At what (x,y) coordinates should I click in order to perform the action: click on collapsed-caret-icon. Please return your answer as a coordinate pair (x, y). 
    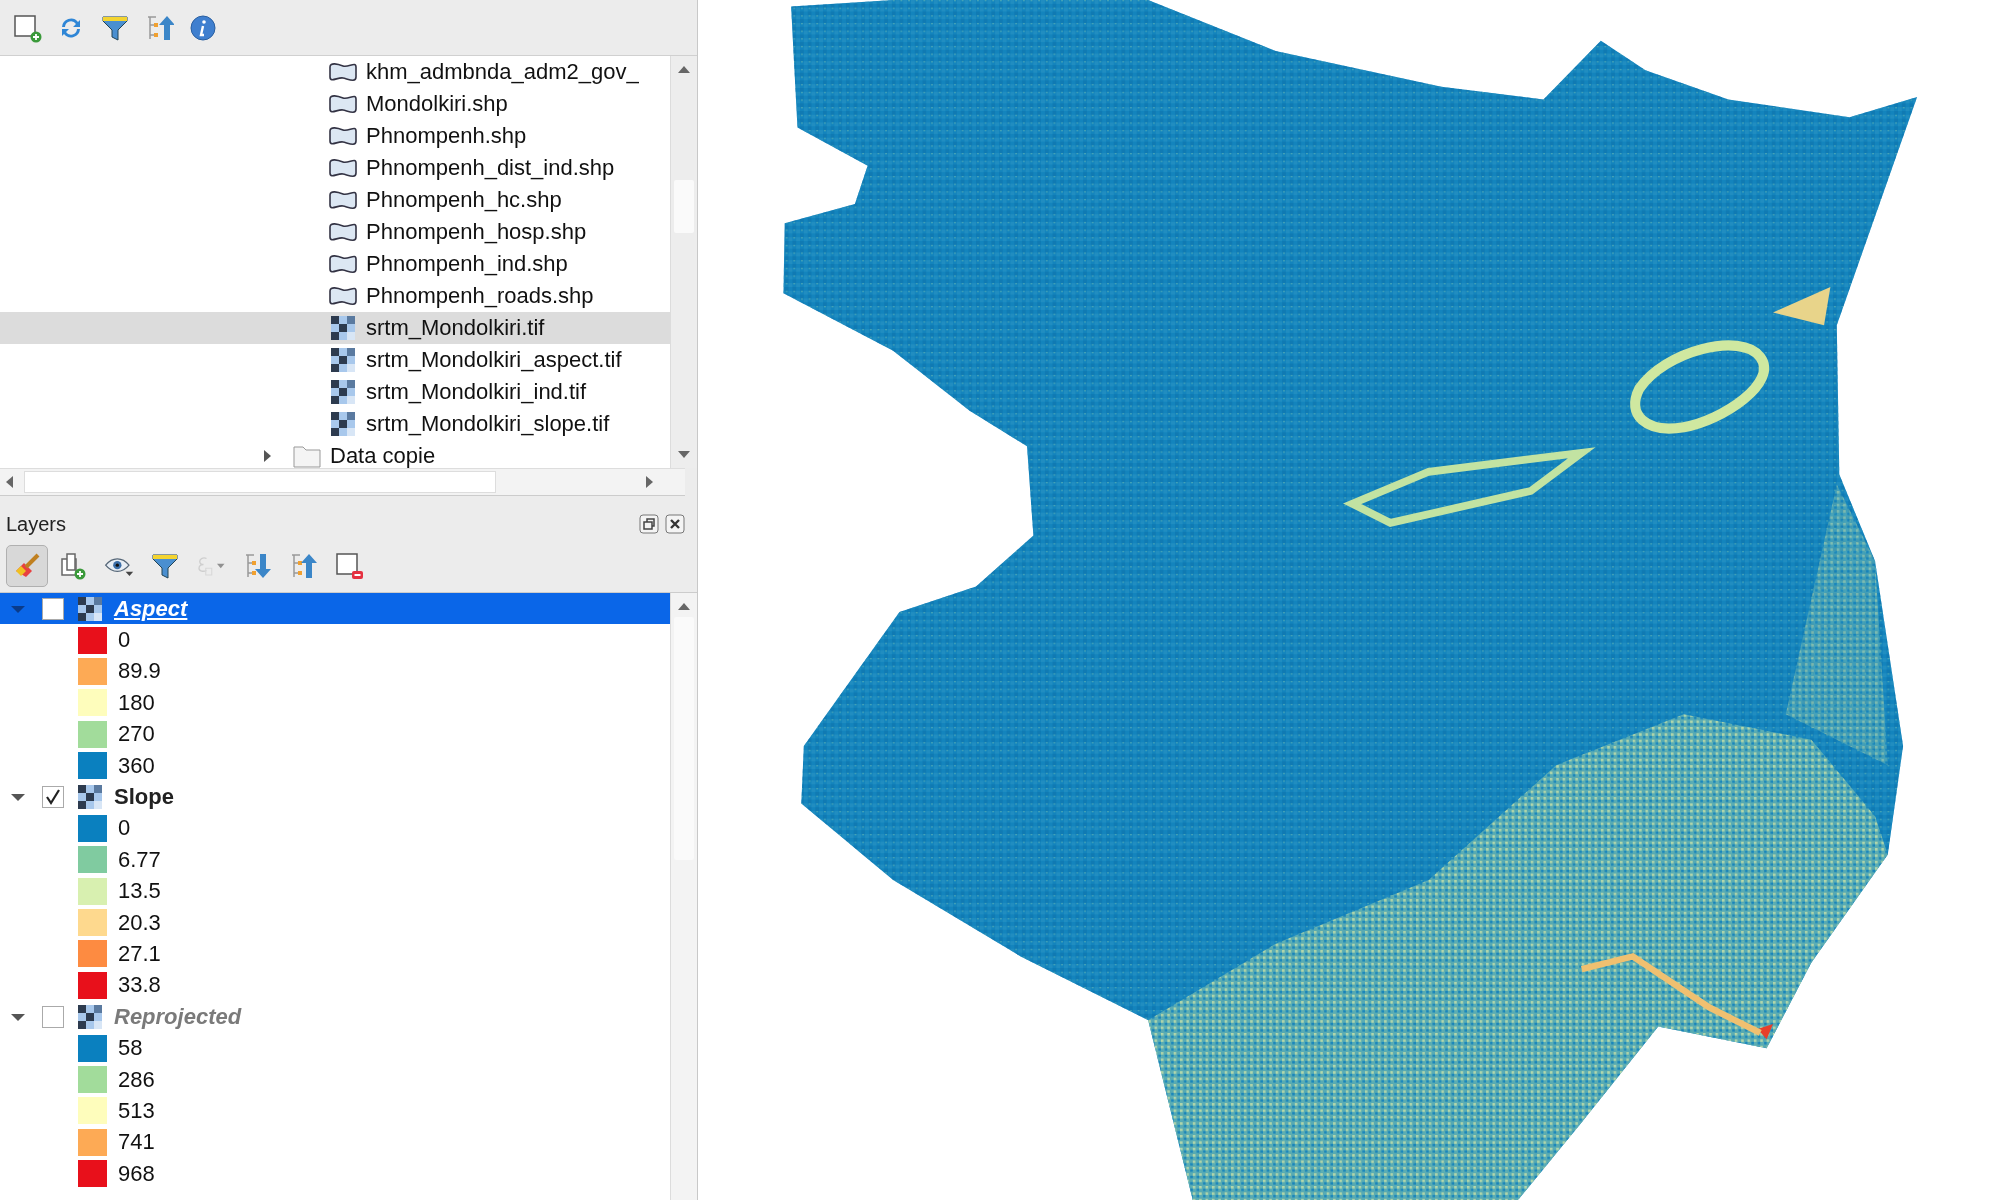
    Looking at the image, I should click on (267, 456).